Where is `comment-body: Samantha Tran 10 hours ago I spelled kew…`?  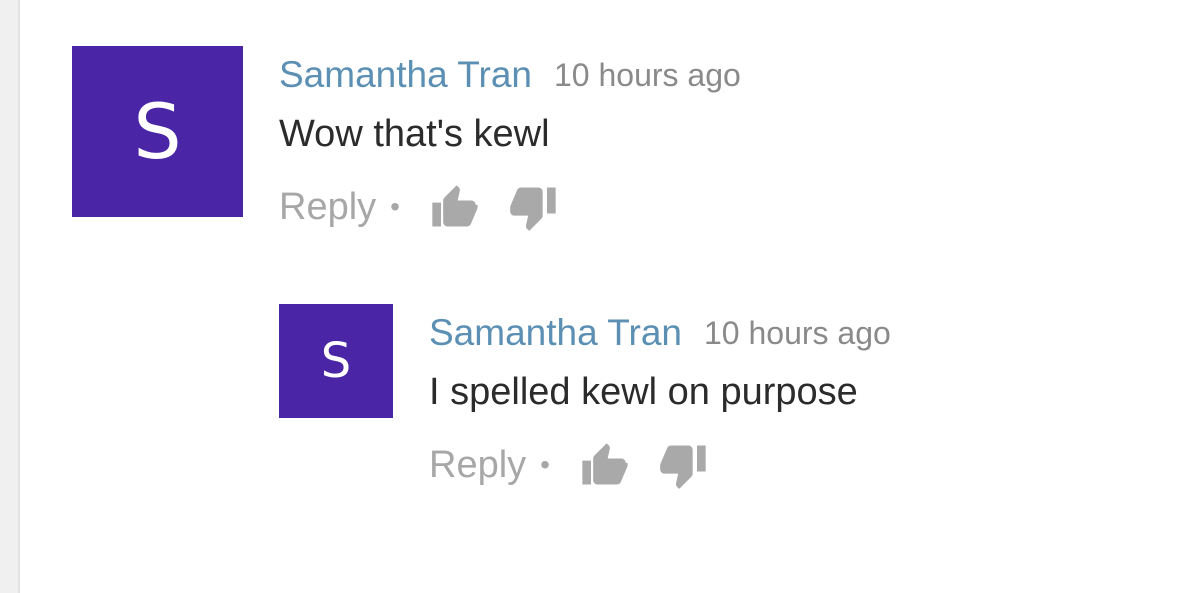
comment-body: Samantha Tran 10 hours ago I spelled kew… is located at coordinates (660, 402).